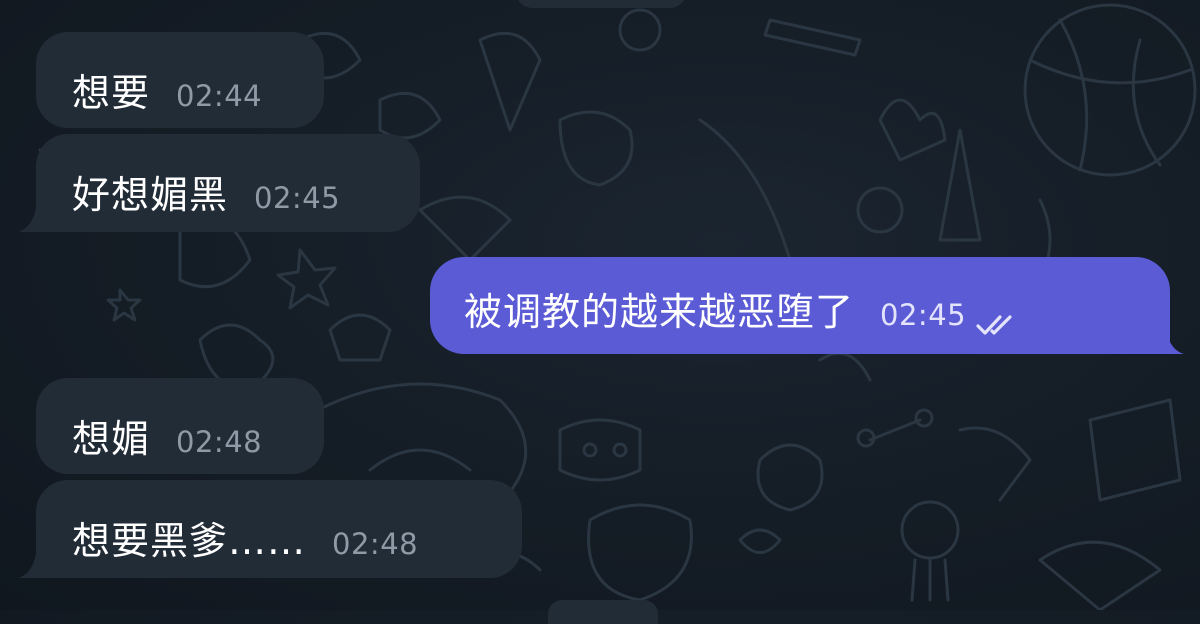  I want to click on incoming-message-bubble: 想要黑爹…… 02:48, so click(279, 529).